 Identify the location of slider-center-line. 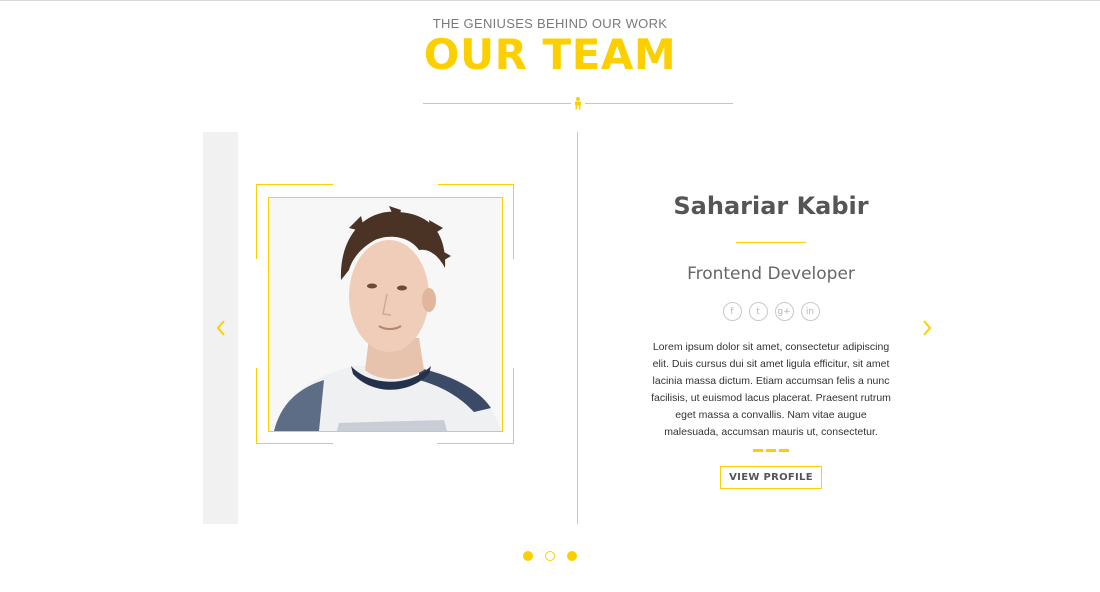
(577, 328).